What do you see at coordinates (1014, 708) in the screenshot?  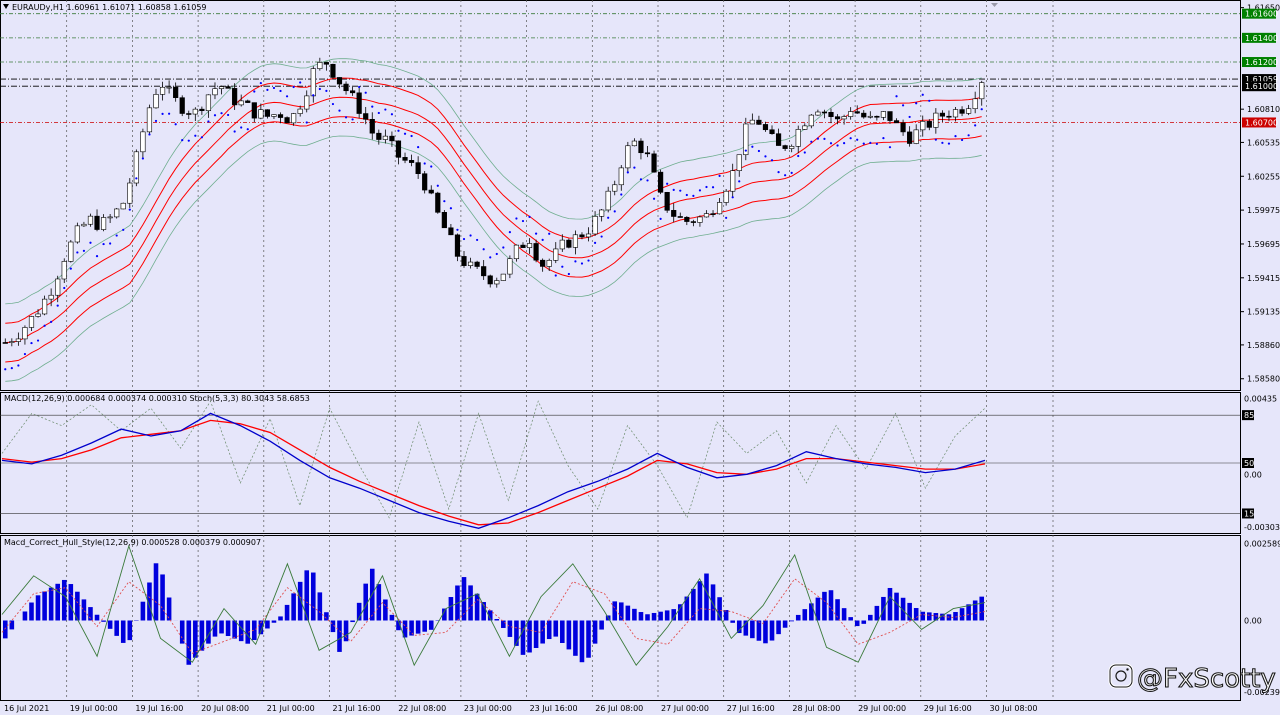 I see `x-tick-label: 30 Jul 08:00` at bounding box center [1014, 708].